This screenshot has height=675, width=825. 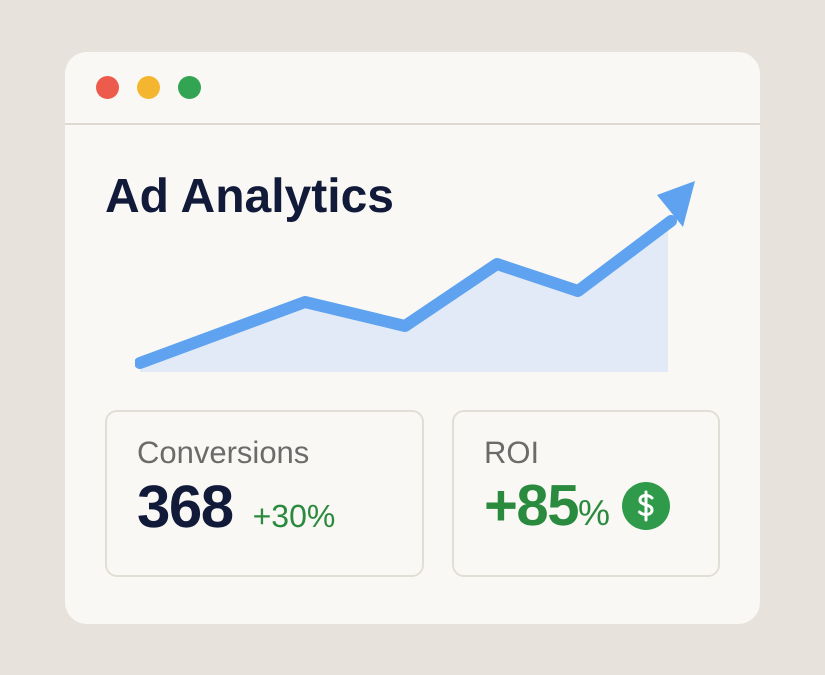 I want to click on metric-value: +85%, so click(x=547, y=505).